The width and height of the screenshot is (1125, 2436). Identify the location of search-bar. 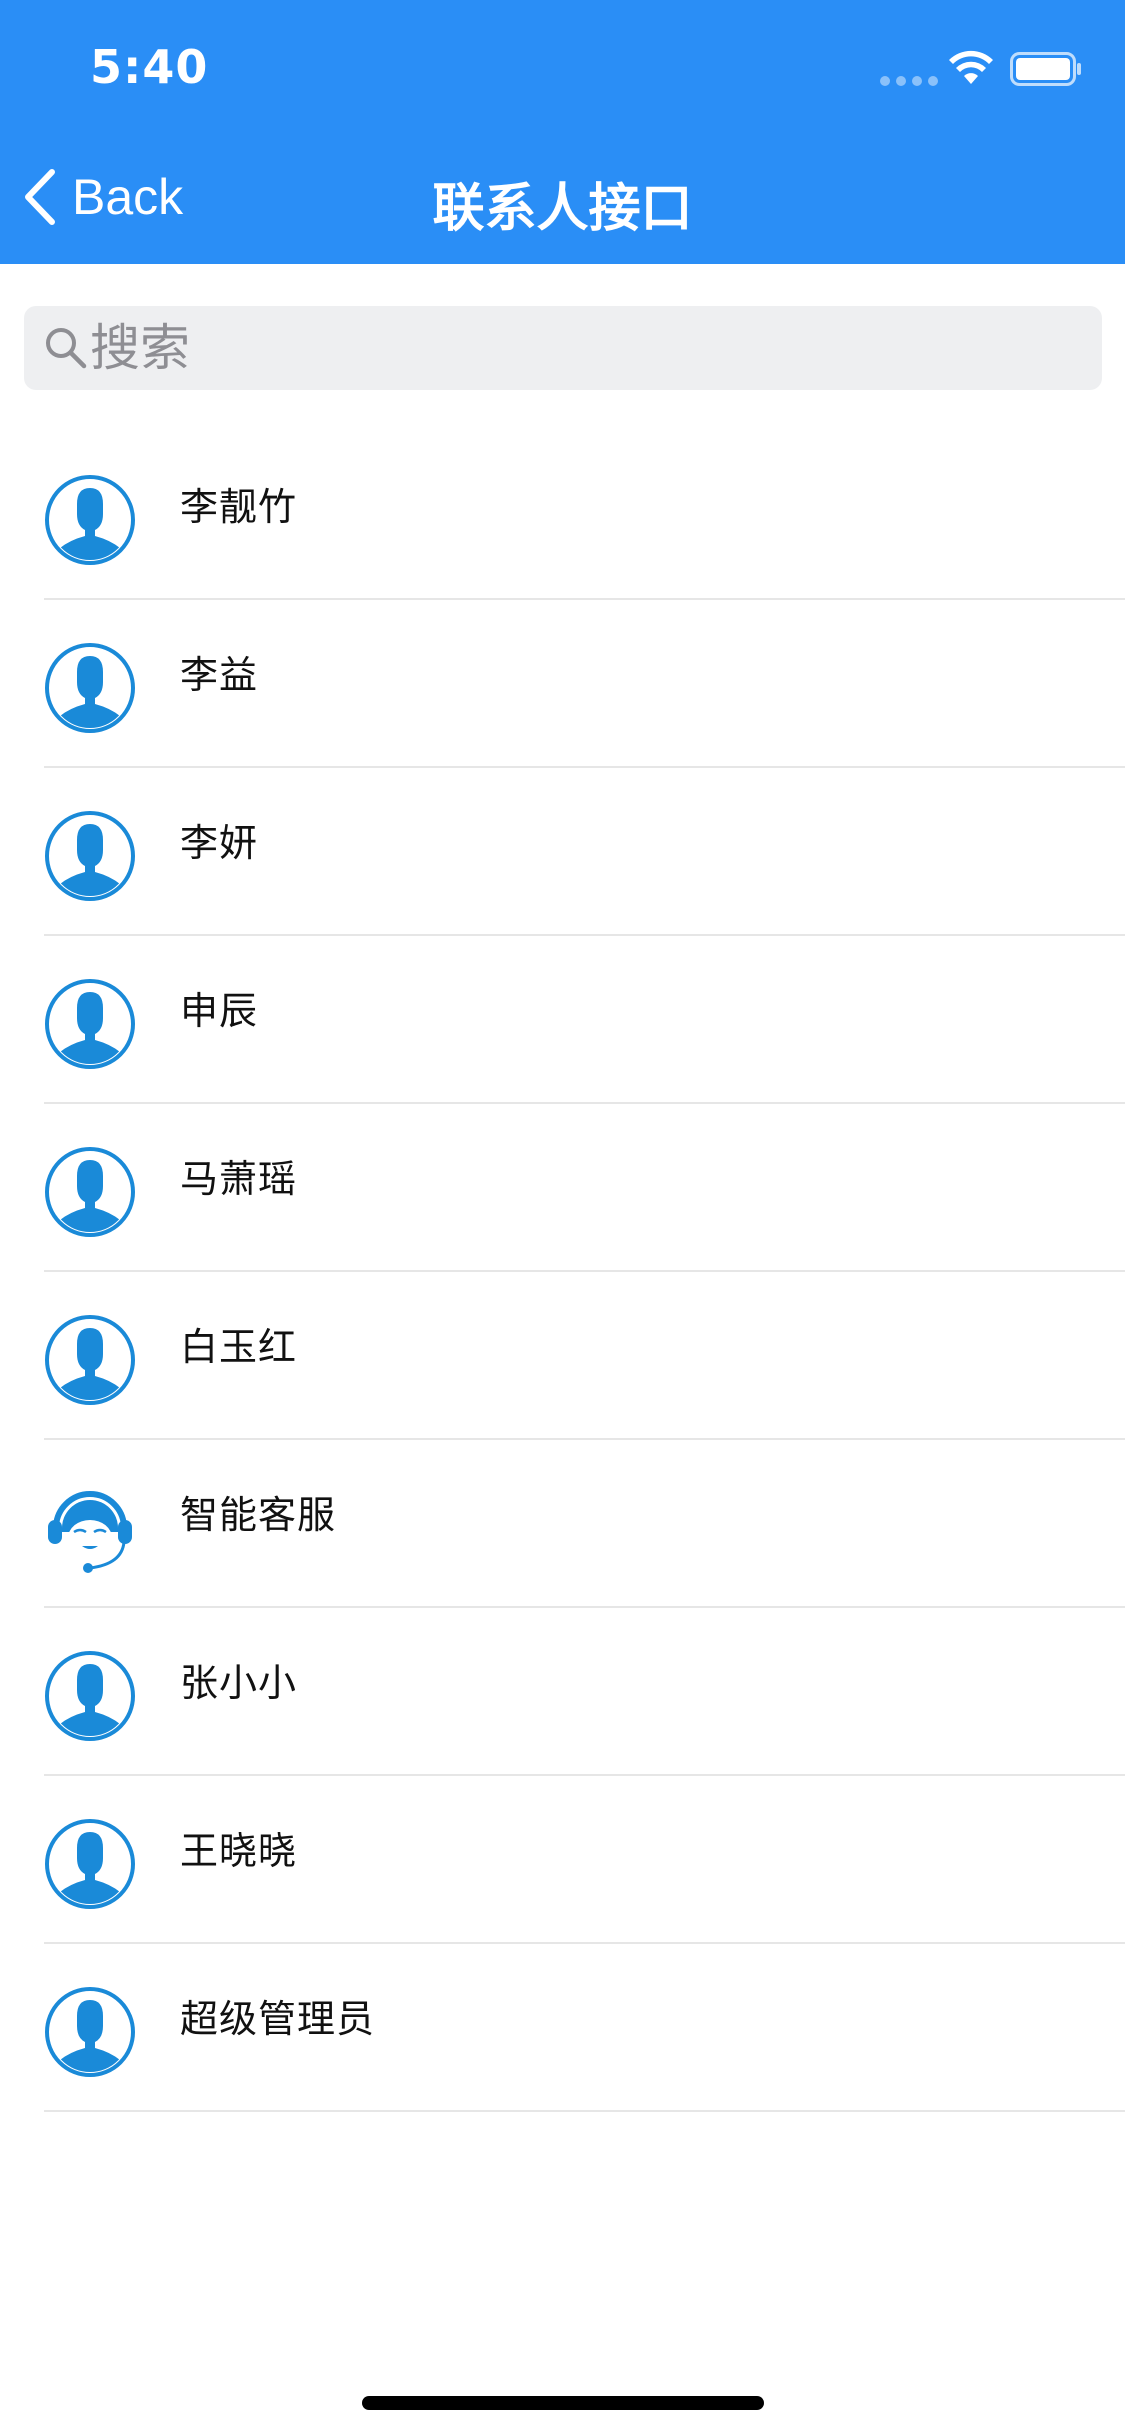
(563, 348).